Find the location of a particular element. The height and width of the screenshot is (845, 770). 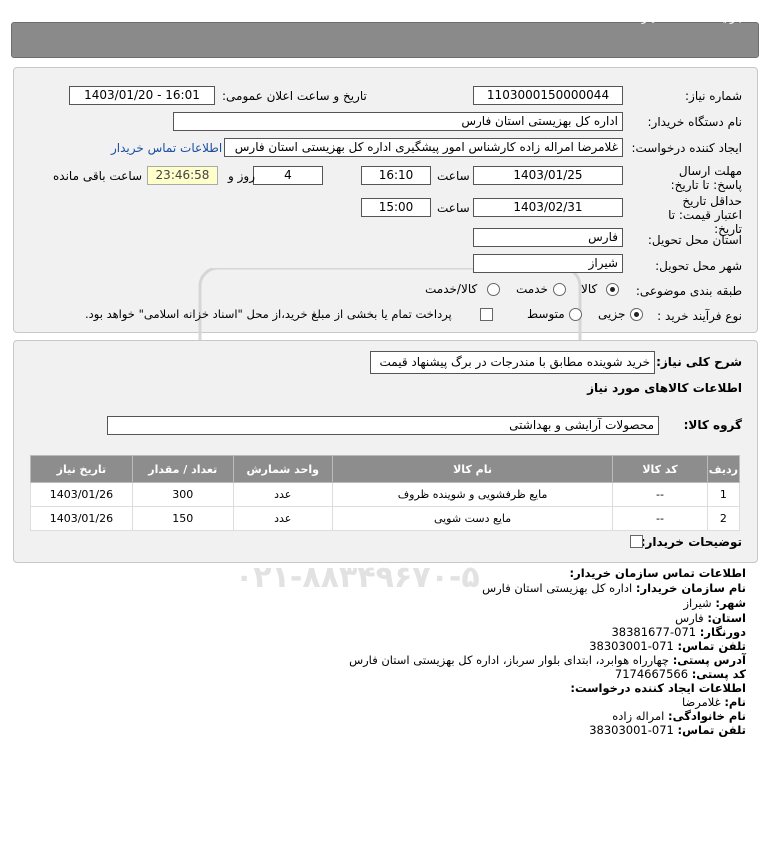

goods-name: مایع ظرفشویی و شوینده ظروف is located at coordinates (472, 494).